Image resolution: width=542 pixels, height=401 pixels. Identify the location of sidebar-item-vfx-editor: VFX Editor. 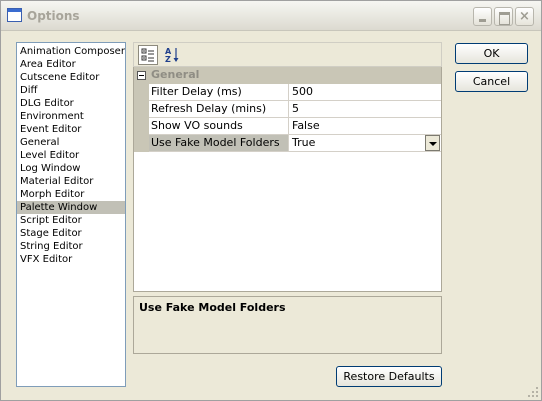
(71, 259).